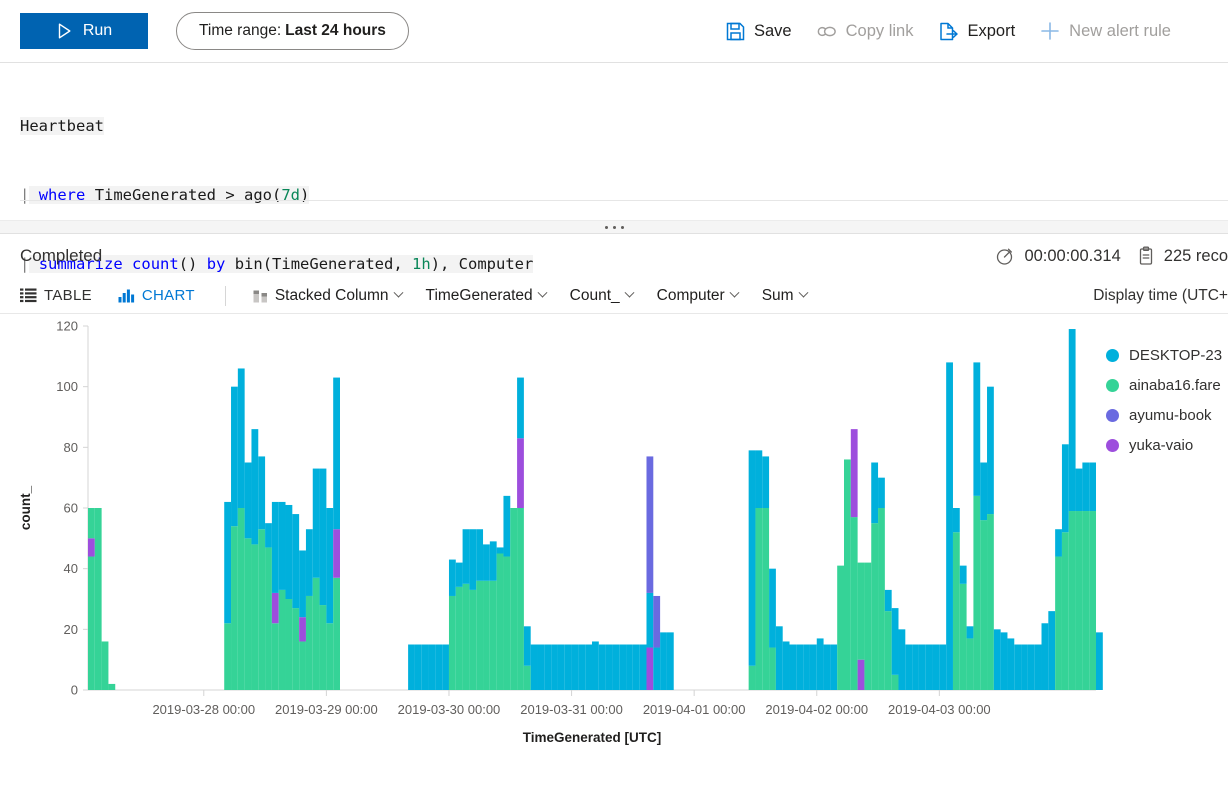  What do you see at coordinates (68, 295) in the screenshot?
I see `tab-table-label: TABLE` at bounding box center [68, 295].